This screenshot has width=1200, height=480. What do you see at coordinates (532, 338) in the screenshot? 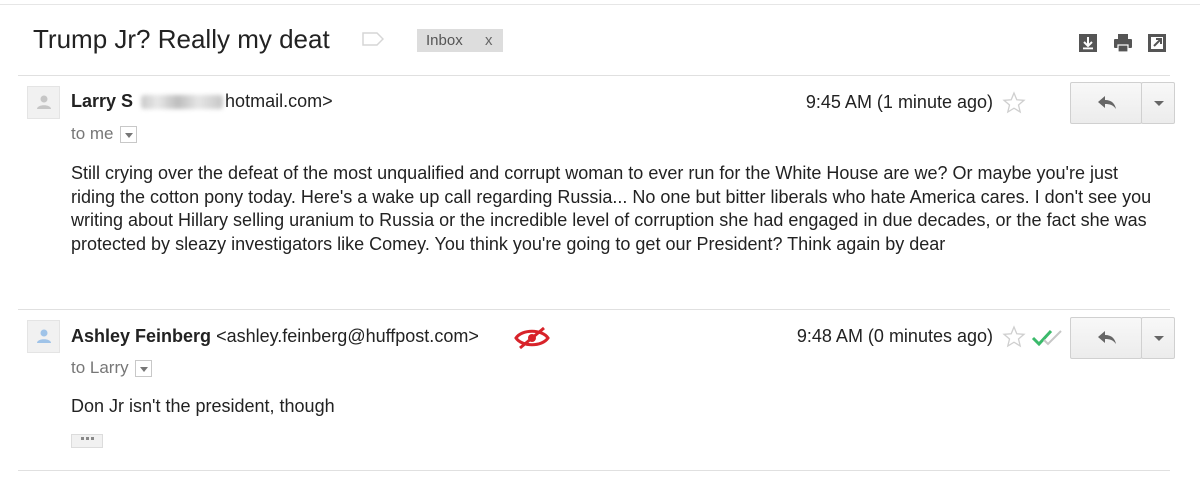
I see `tracker-eye-icon` at bounding box center [532, 338].